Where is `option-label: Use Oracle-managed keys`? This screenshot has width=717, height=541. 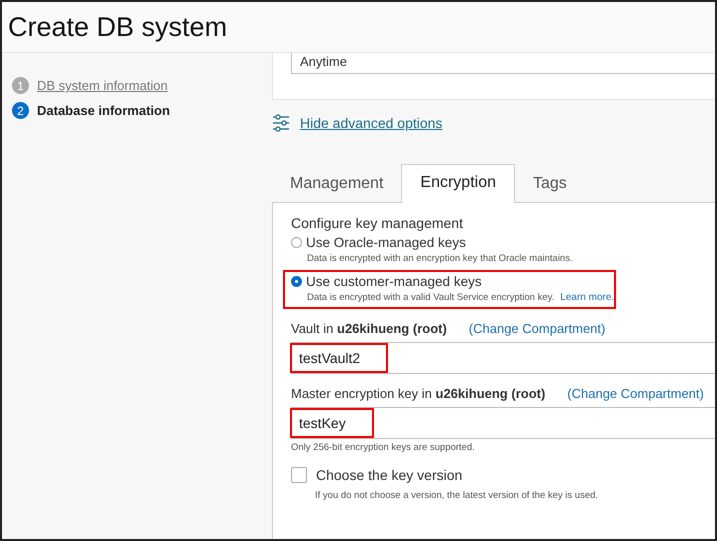 option-label: Use Oracle-managed keys is located at coordinates (386, 242).